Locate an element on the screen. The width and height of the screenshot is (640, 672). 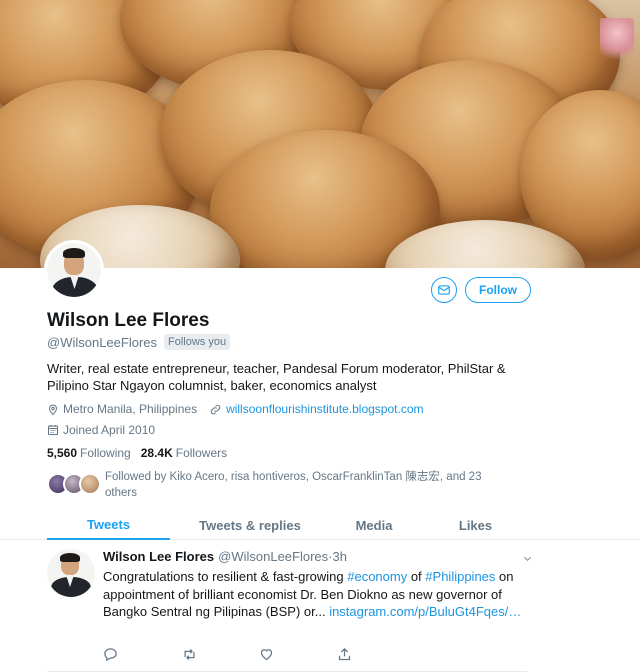
mini-avatar is located at coordinates (90, 484).